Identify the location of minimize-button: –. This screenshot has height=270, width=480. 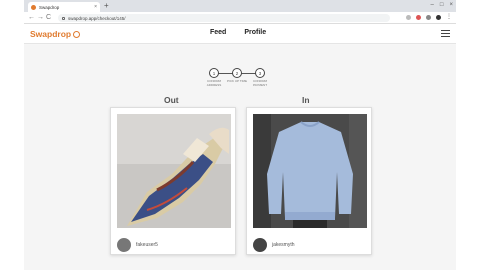
(432, 5).